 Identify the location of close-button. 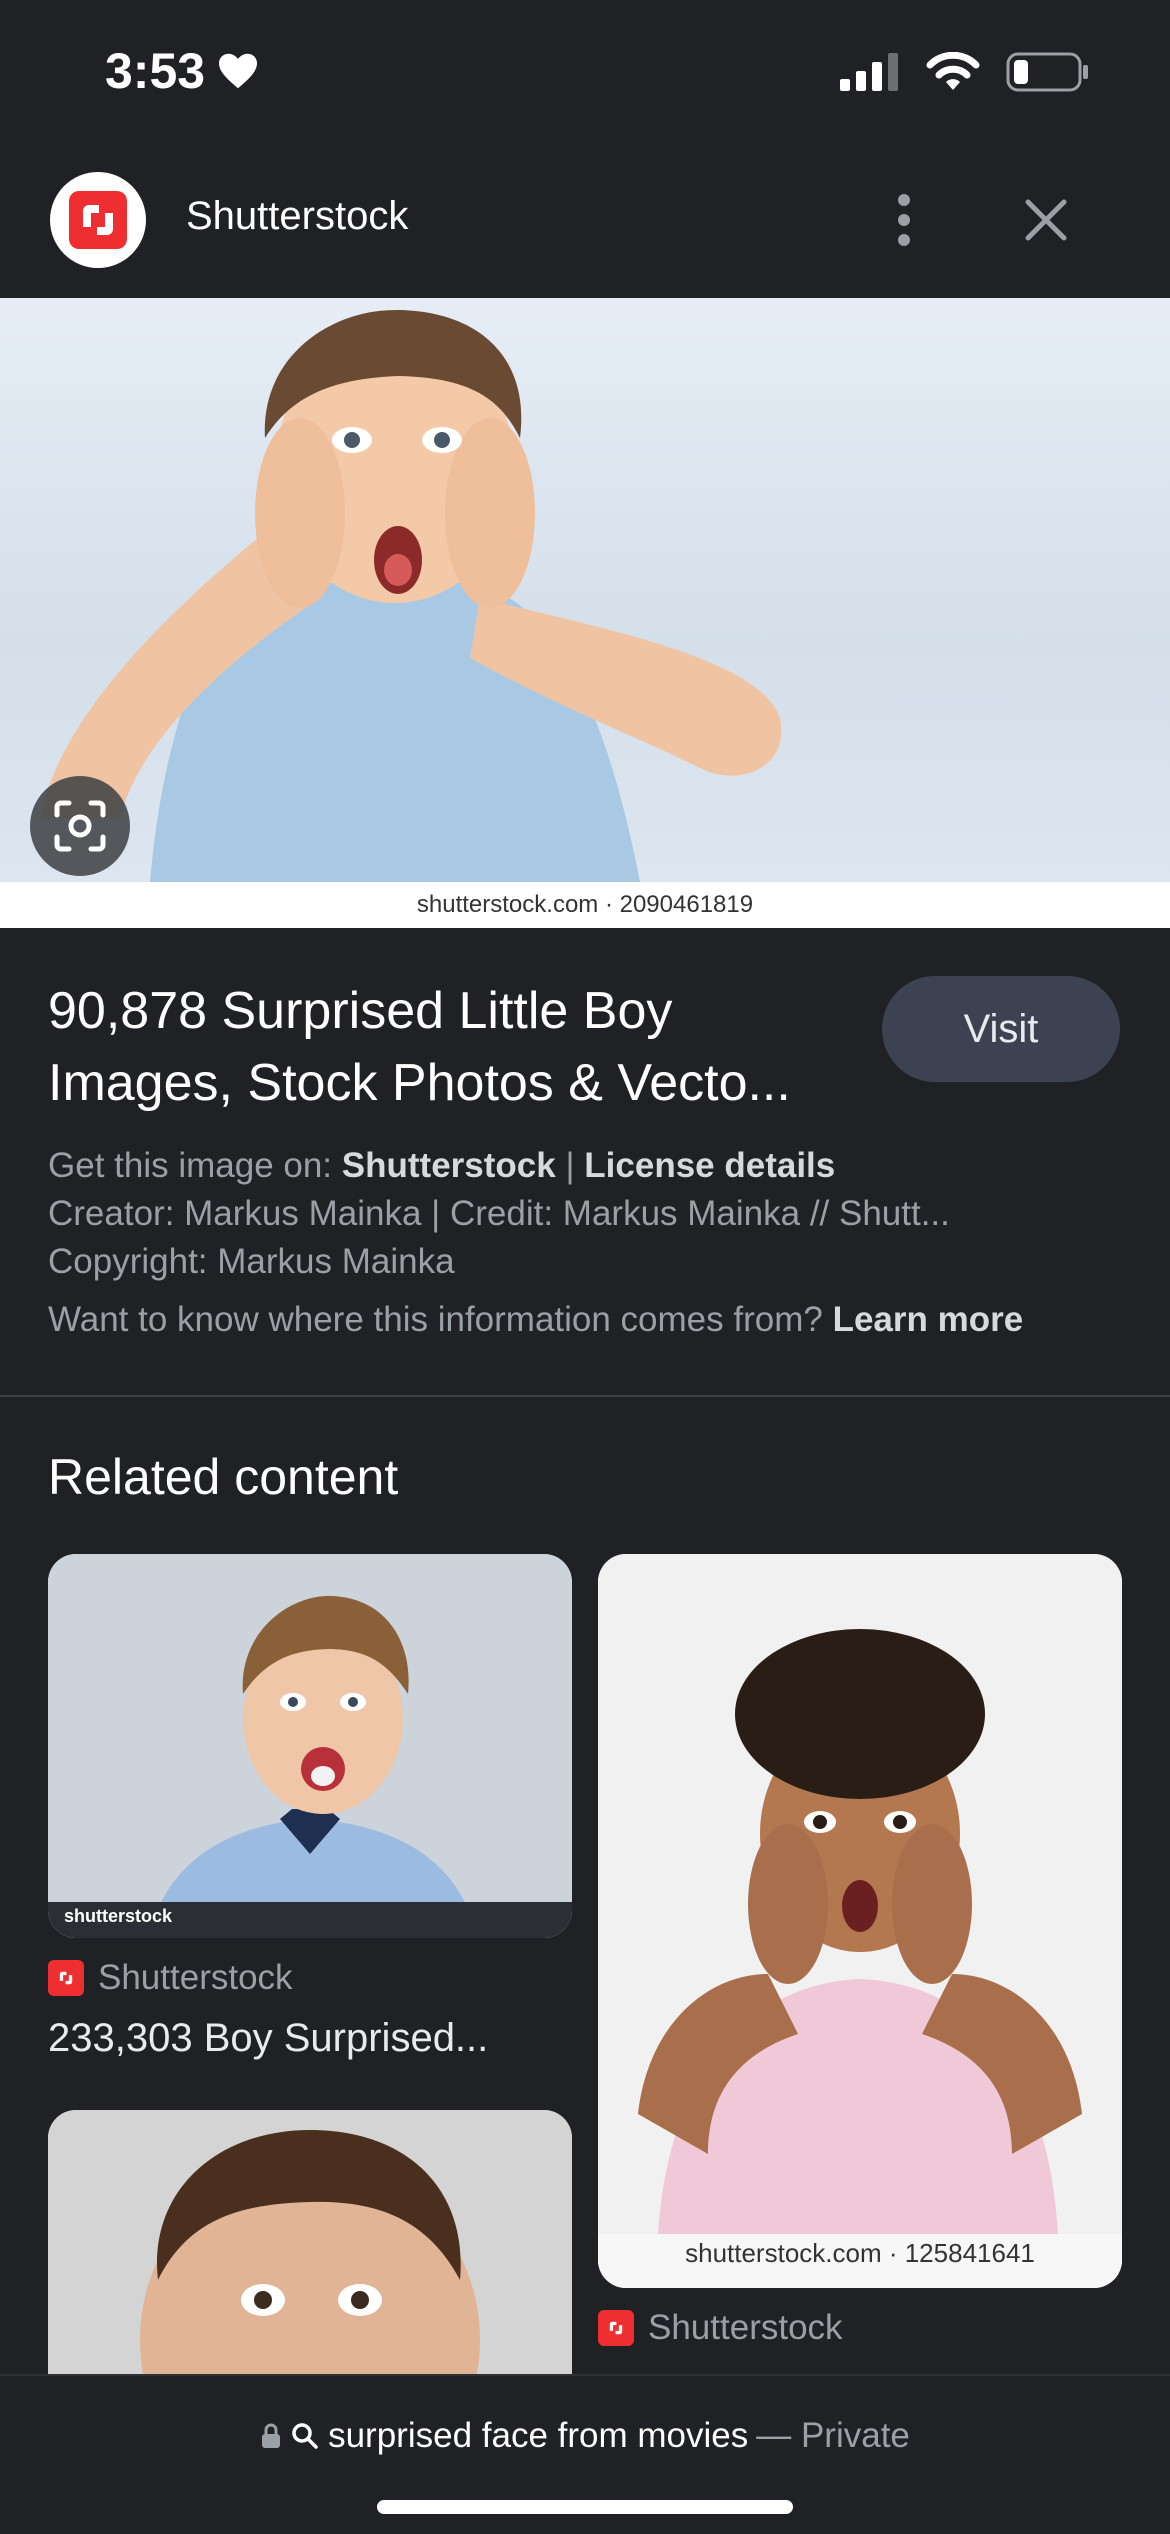
(1046, 220).